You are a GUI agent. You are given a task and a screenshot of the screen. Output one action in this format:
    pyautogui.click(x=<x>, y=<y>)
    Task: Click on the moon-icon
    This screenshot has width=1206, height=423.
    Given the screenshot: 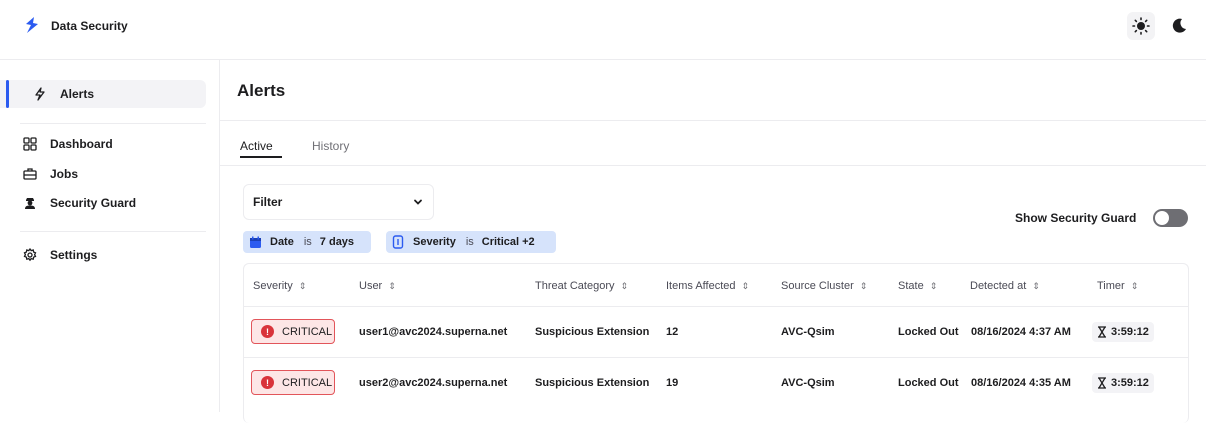 What is the action you would take?
    pyautogui.click(x=1179, y=25)
    